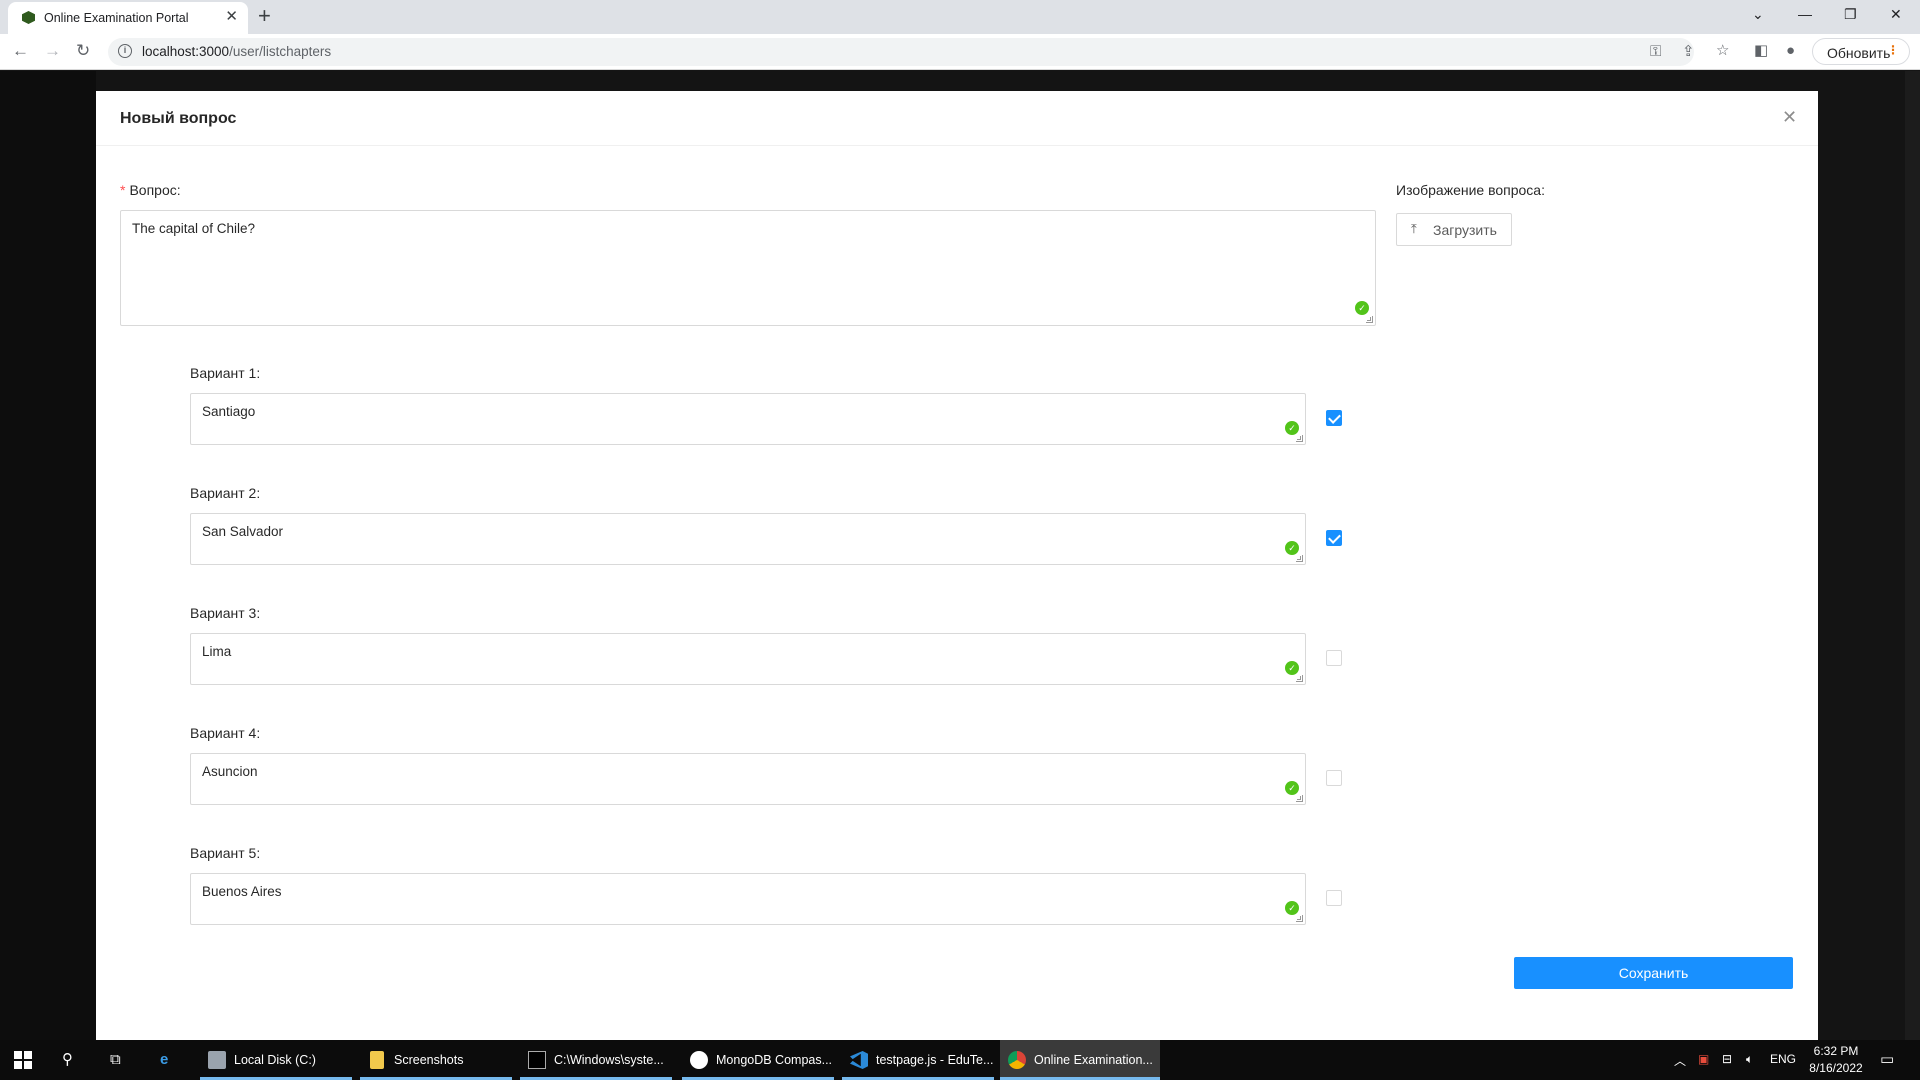 The image size is (1920, 1080). I want to click on option-5-correct-checkbox, so click(1334, 898).